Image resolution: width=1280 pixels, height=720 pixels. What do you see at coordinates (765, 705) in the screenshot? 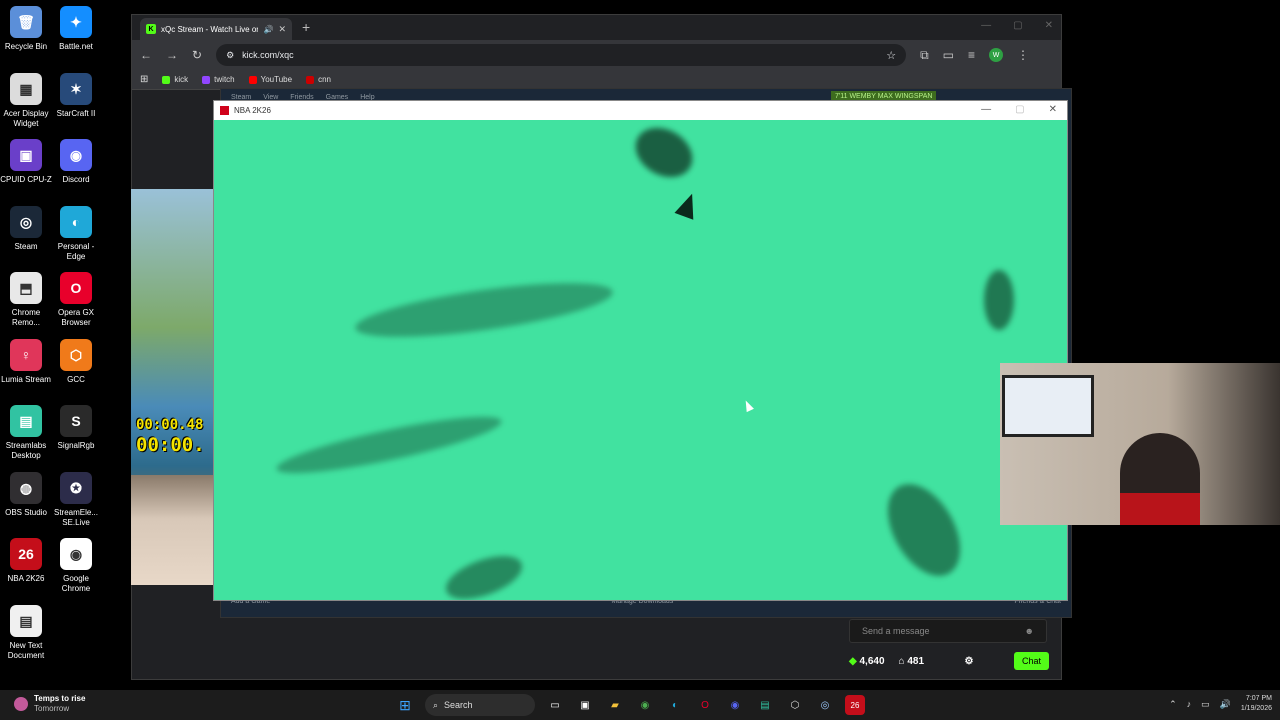
I see `streamlabs-taskbar-icon: ▤` at bounding box center [765, 705].